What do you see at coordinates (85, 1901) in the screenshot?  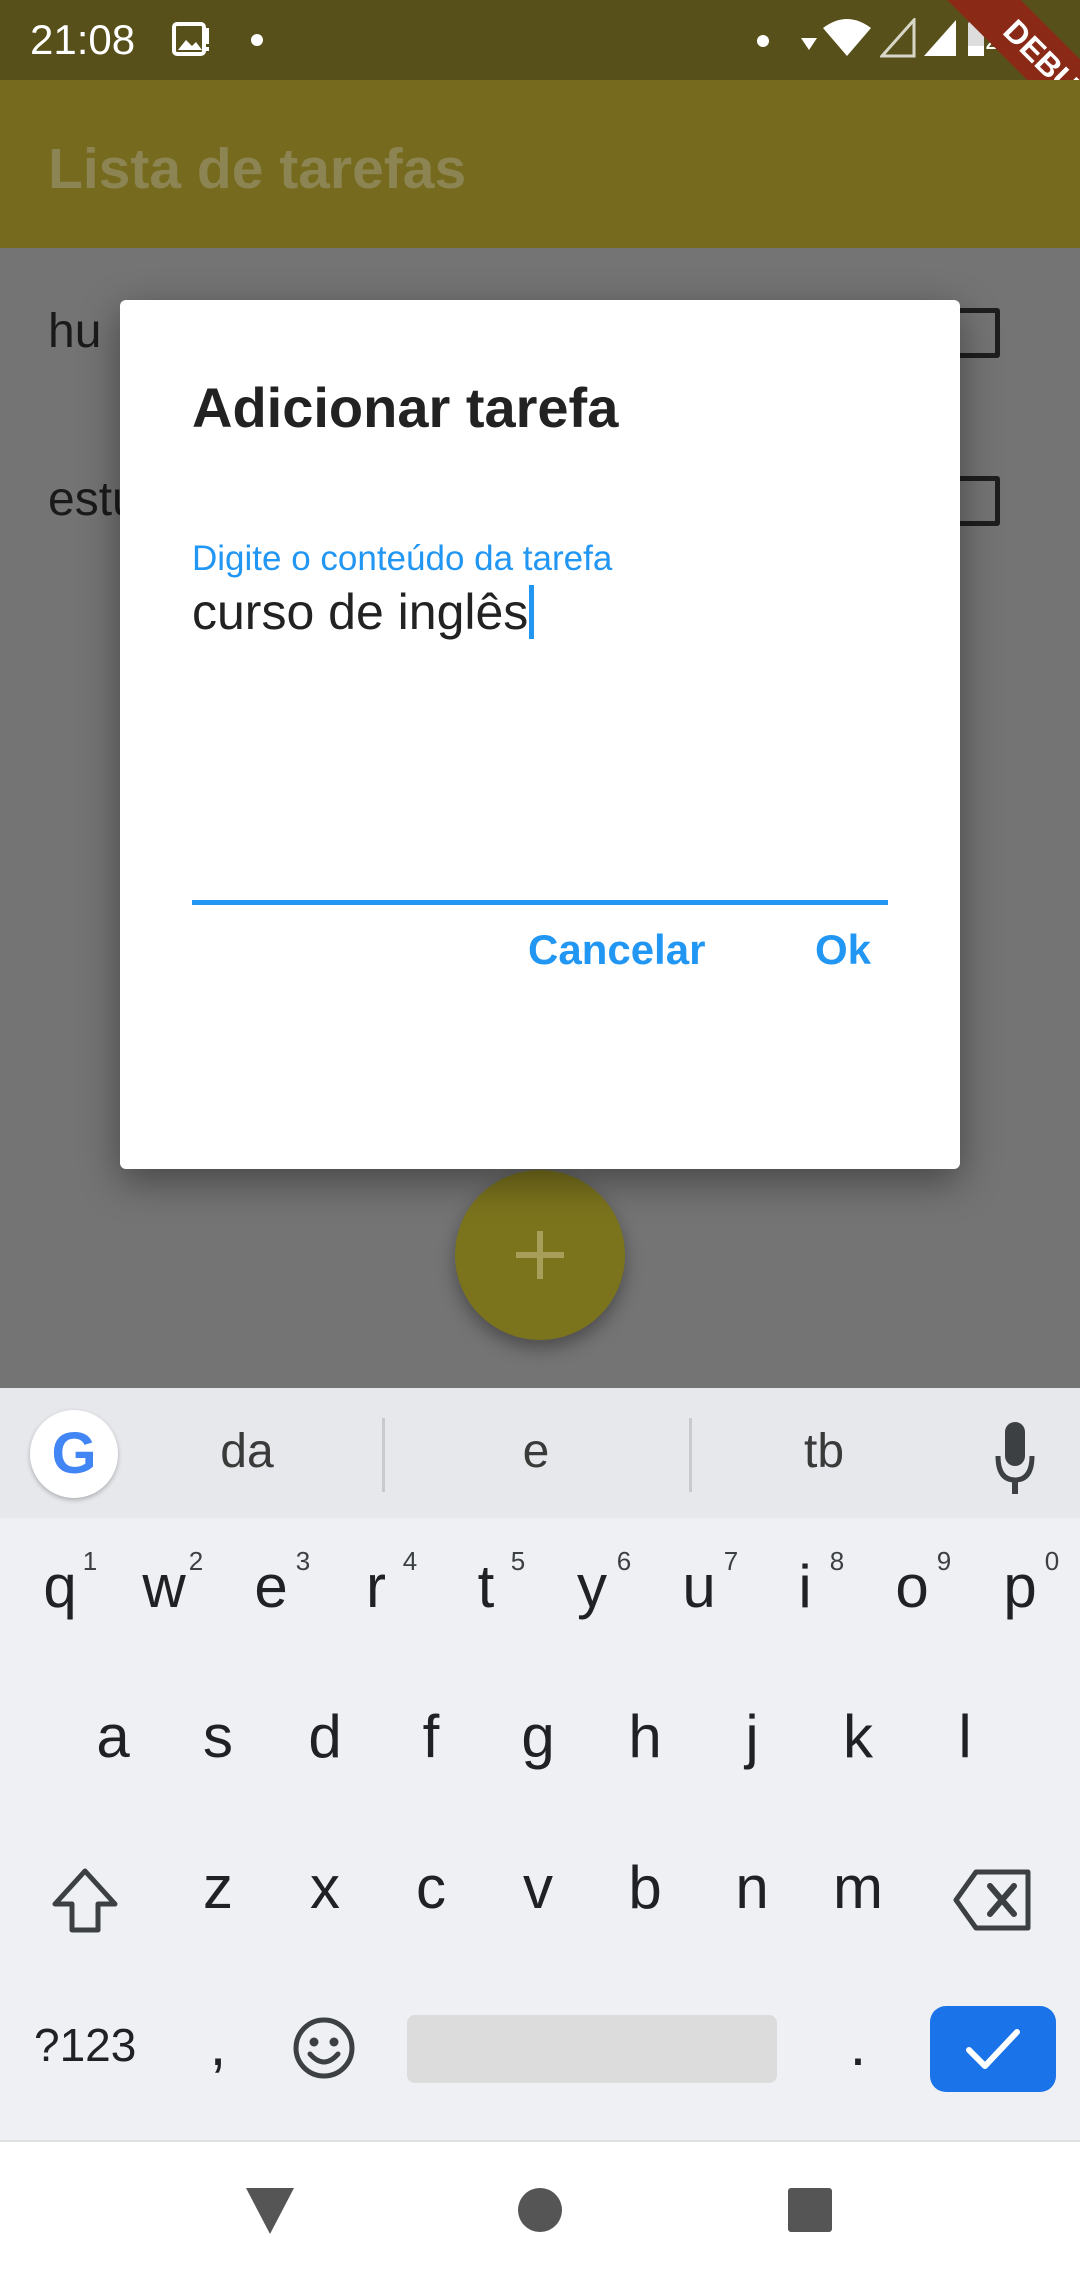 I see `shift-icon` at bounding box center [85, 1901].